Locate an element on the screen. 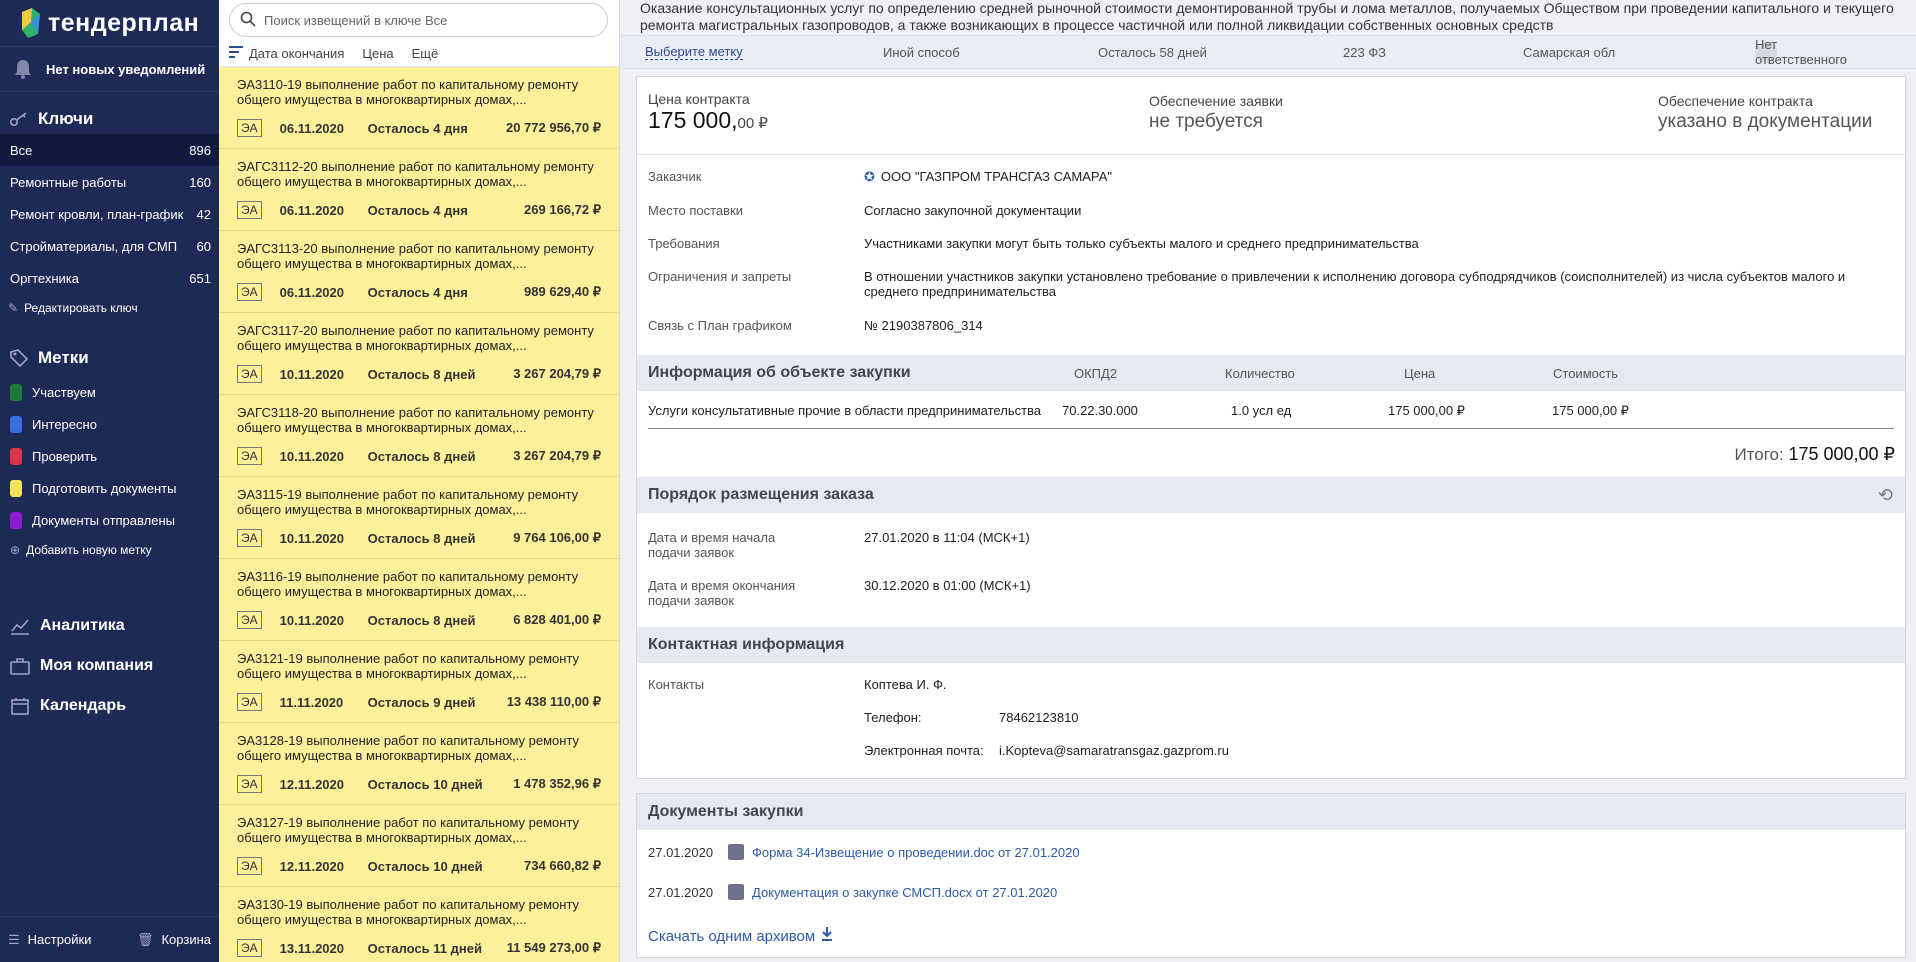 This screenshot has height=962, width=1916. key-item-roof: Ремонт кровли, план-график 42 is located at coordinates (109, 214).